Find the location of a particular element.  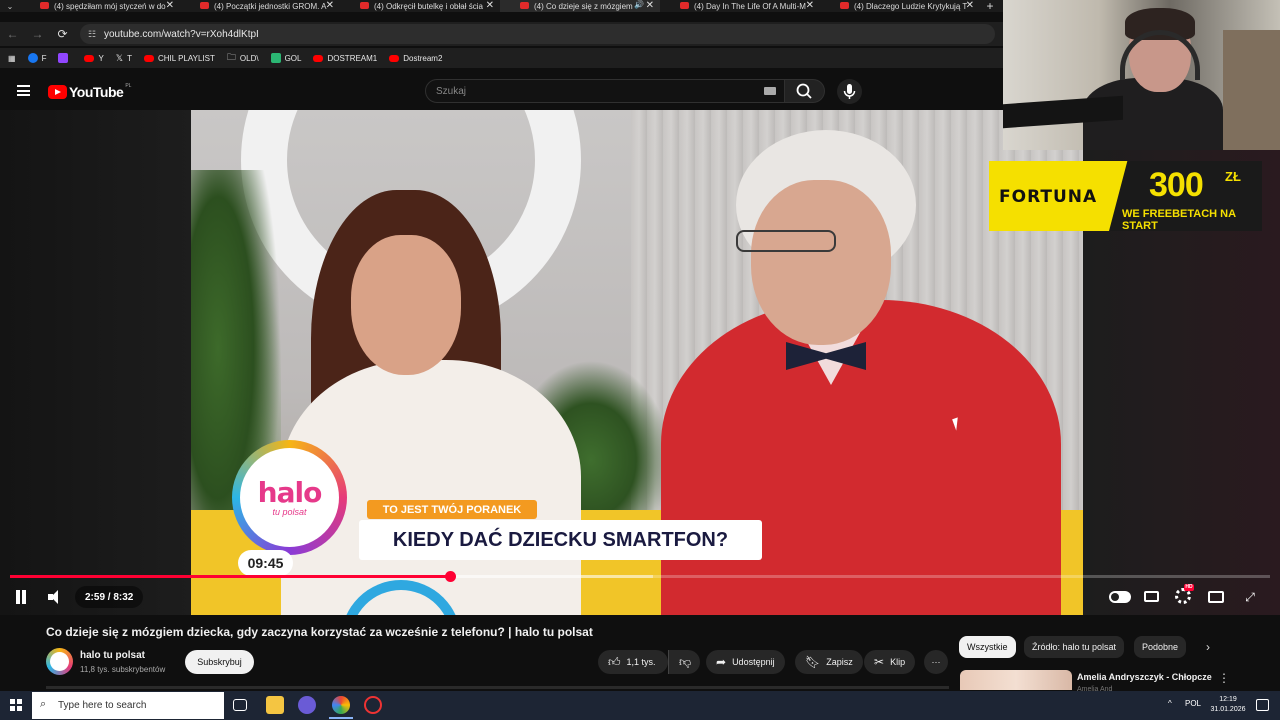

reload-icon: ⟳ is located at coordinates (62, 34).